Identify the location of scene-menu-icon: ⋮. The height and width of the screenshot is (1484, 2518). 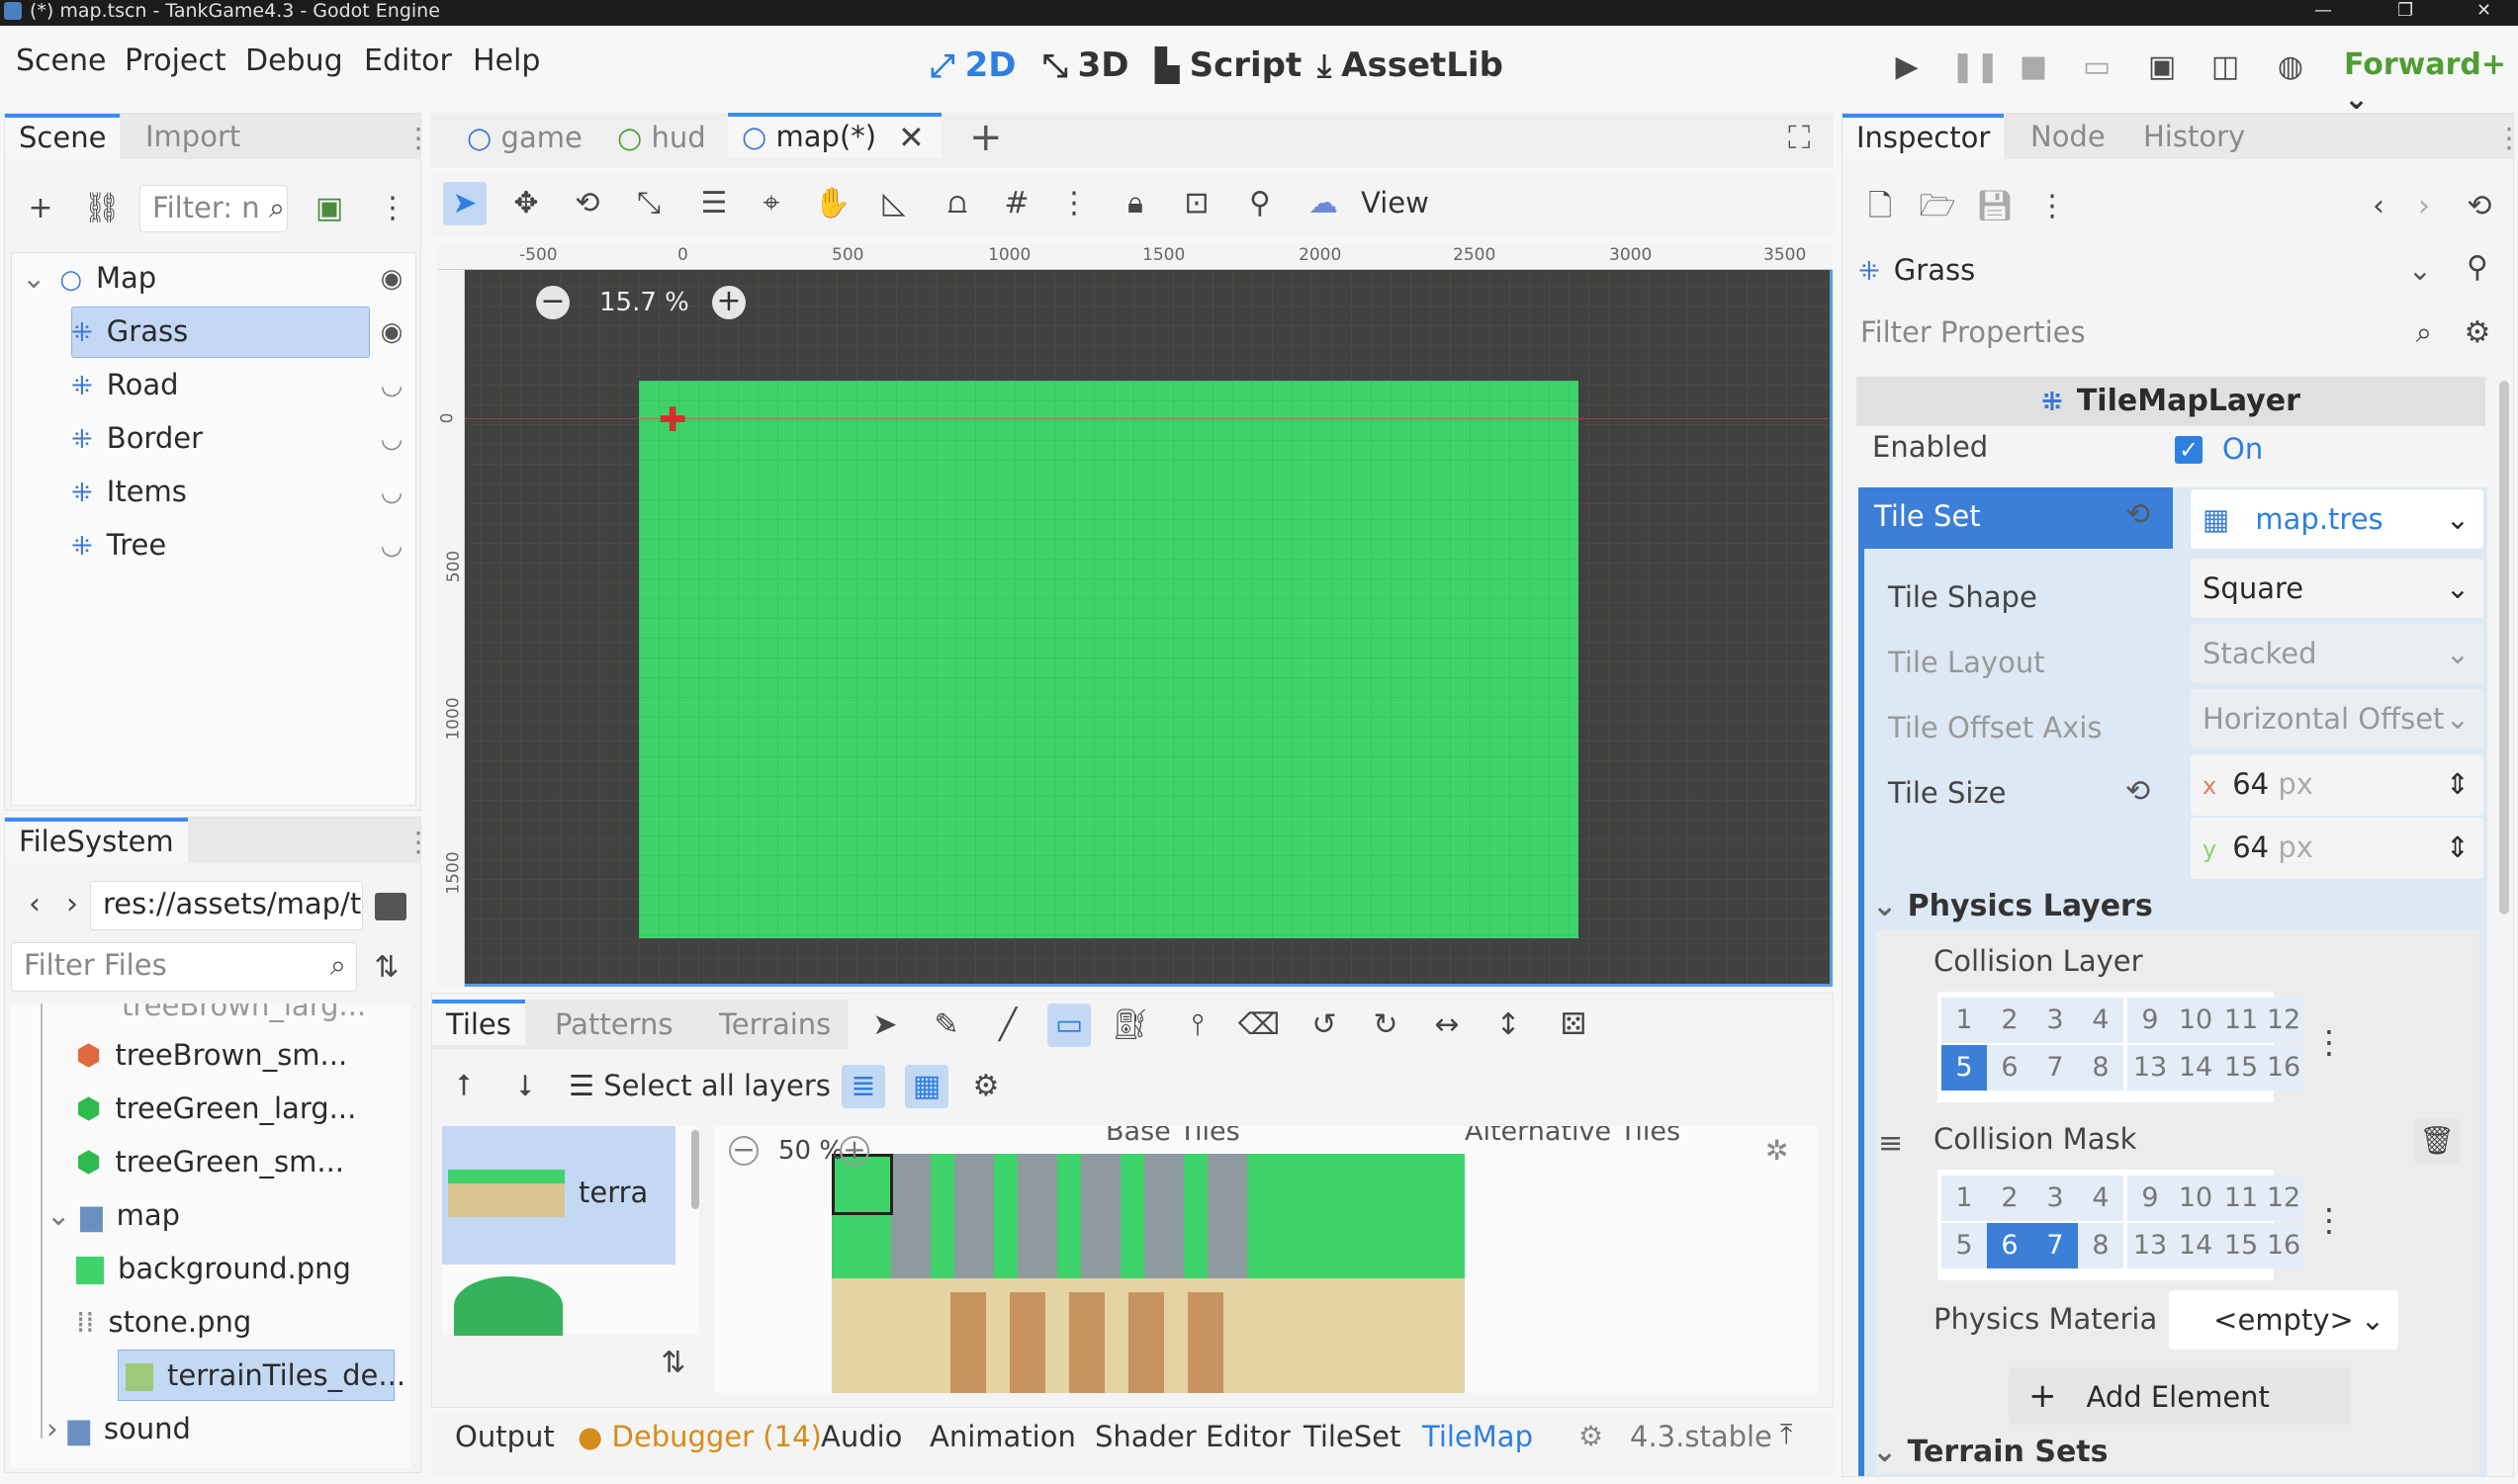
(392, 208).